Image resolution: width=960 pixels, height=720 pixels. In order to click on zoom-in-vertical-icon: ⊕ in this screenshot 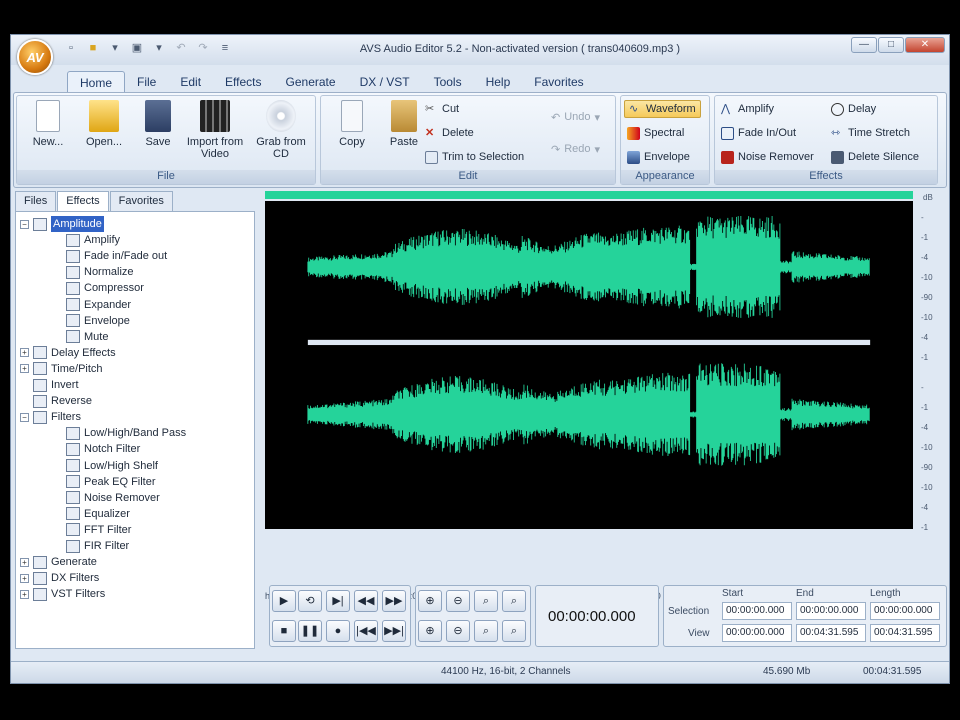, I will do `click(430, 631)`.